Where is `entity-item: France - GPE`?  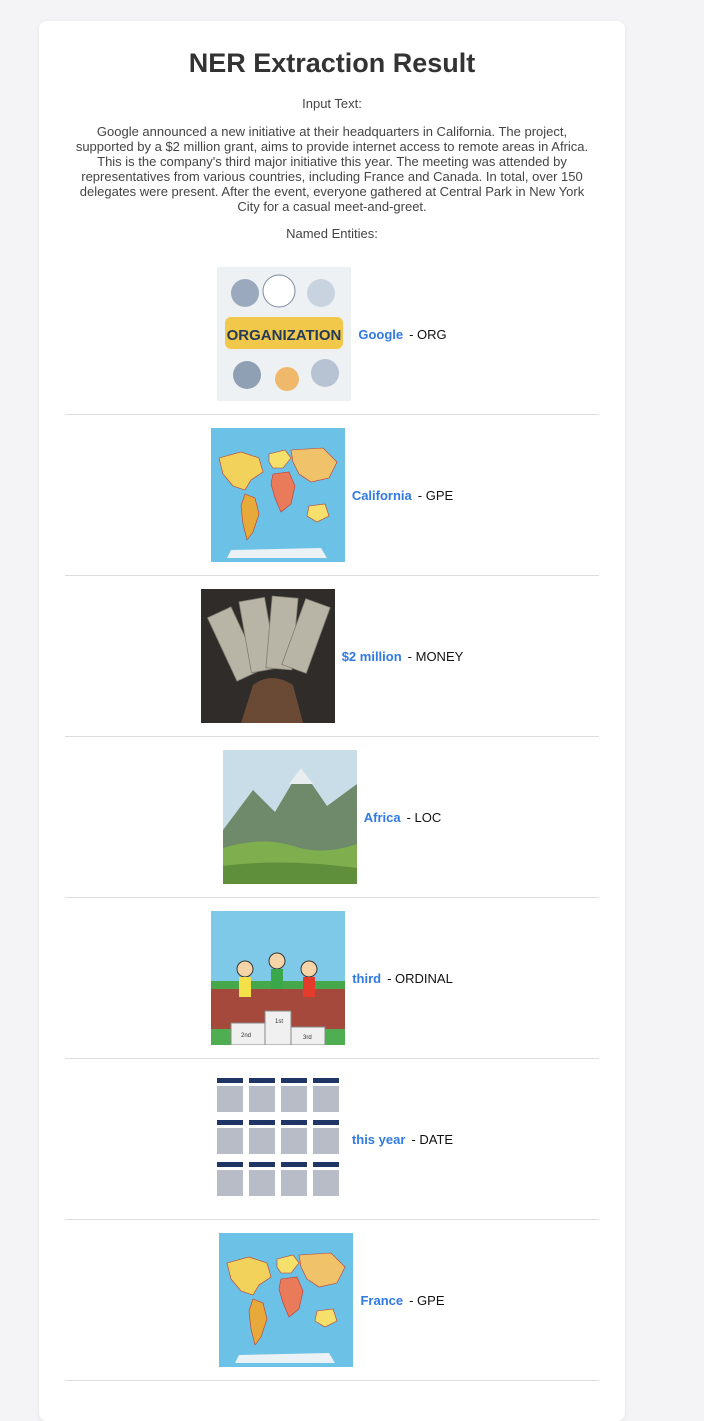
entity-item: France - GPE is located at coordinates (332, 1300).